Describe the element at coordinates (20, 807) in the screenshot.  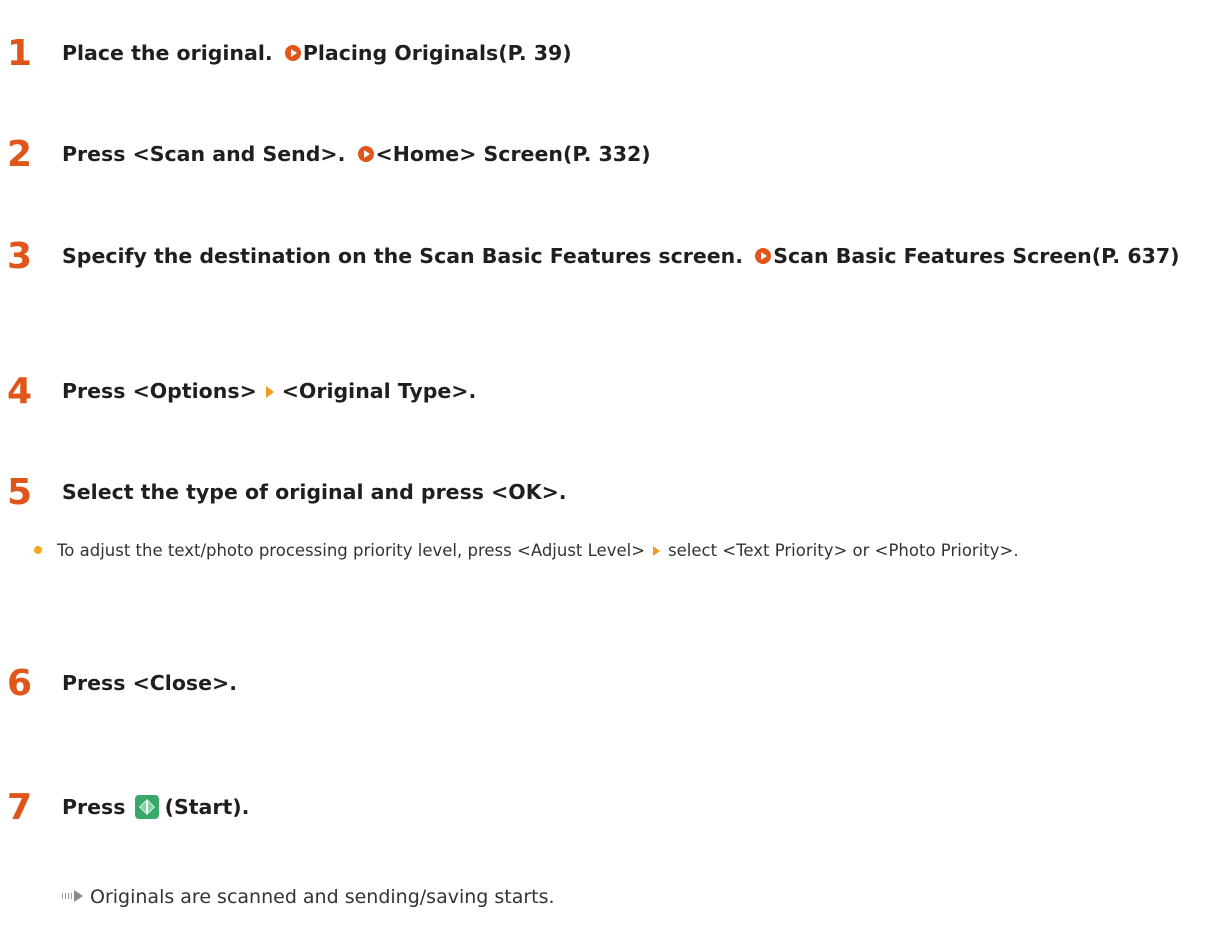
I see `step-number: 7` at that location.